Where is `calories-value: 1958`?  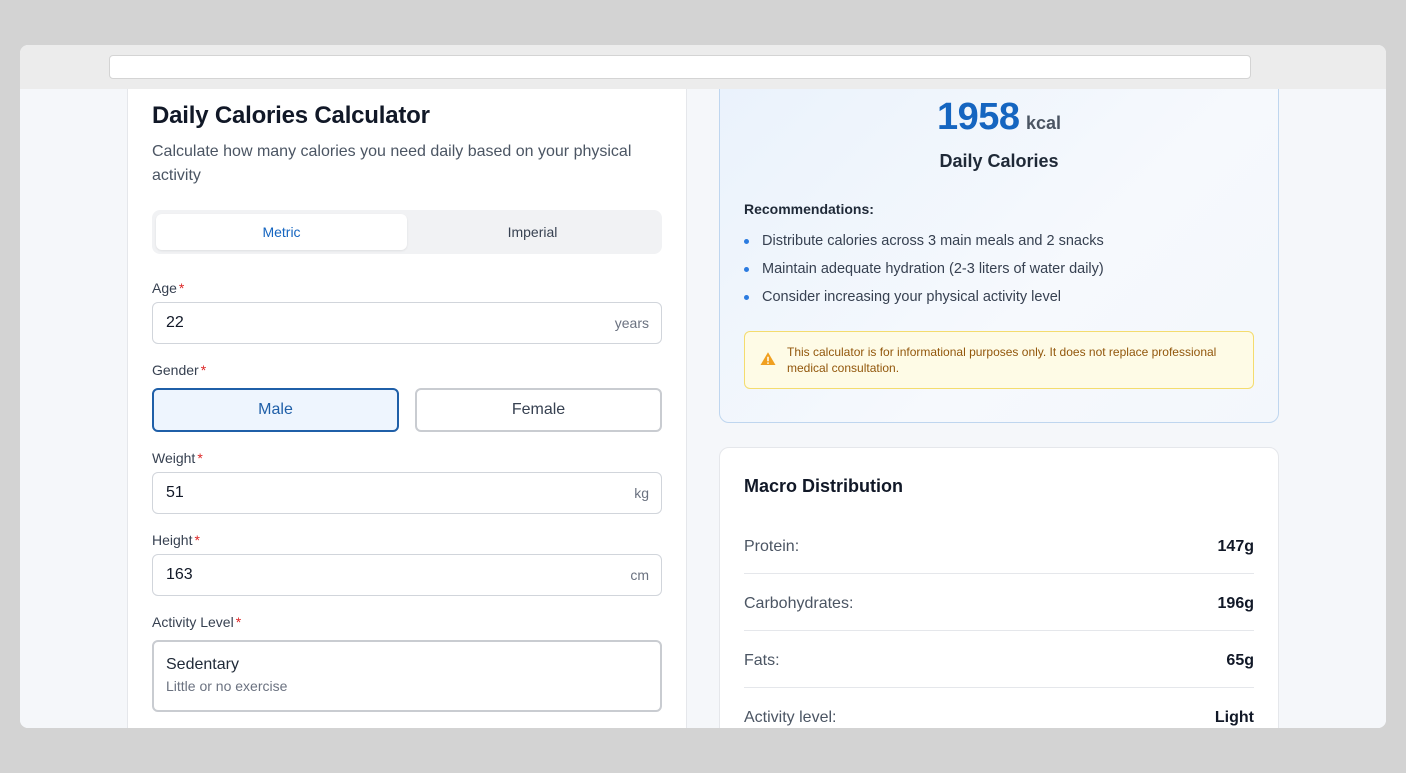
calories-value: 1958 is located at coordinates (978, 117).